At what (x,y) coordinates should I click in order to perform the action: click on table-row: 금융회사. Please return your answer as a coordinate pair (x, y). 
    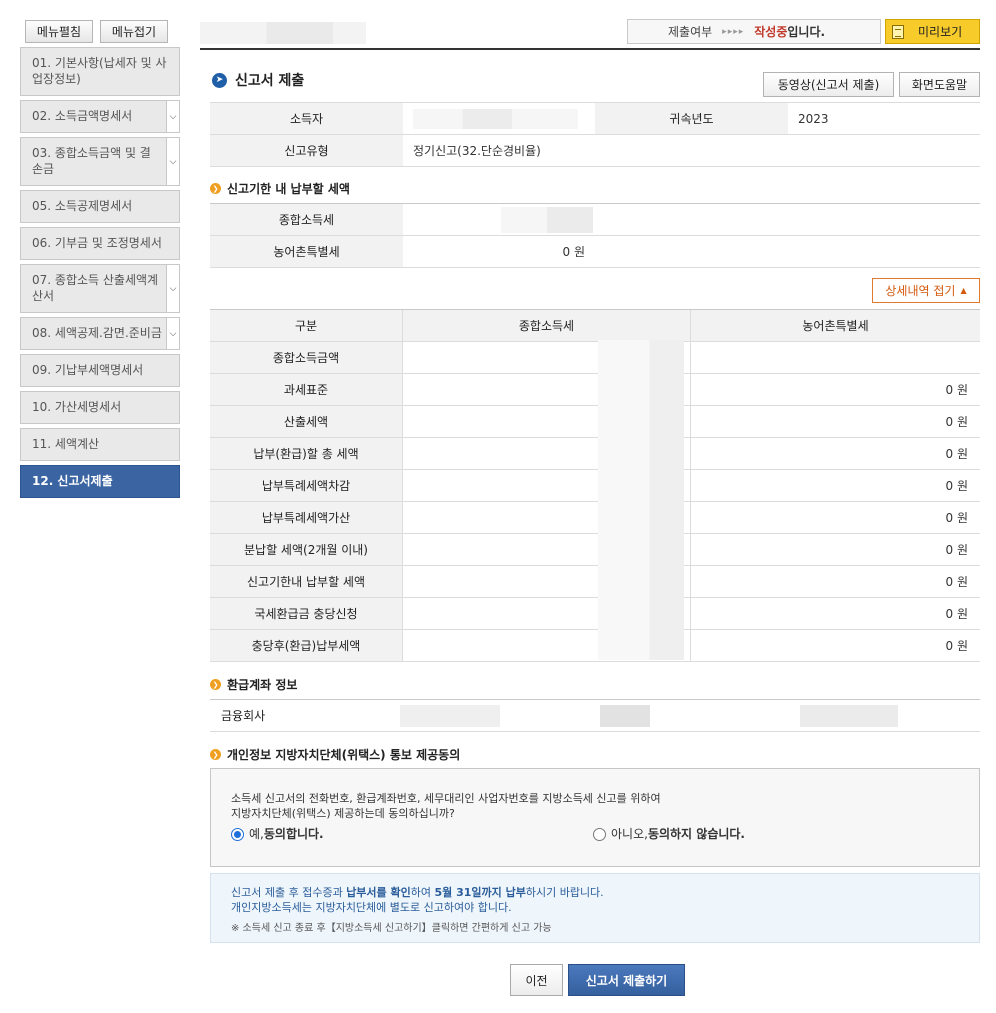
    Looking at the image, I should click on (595, 716).